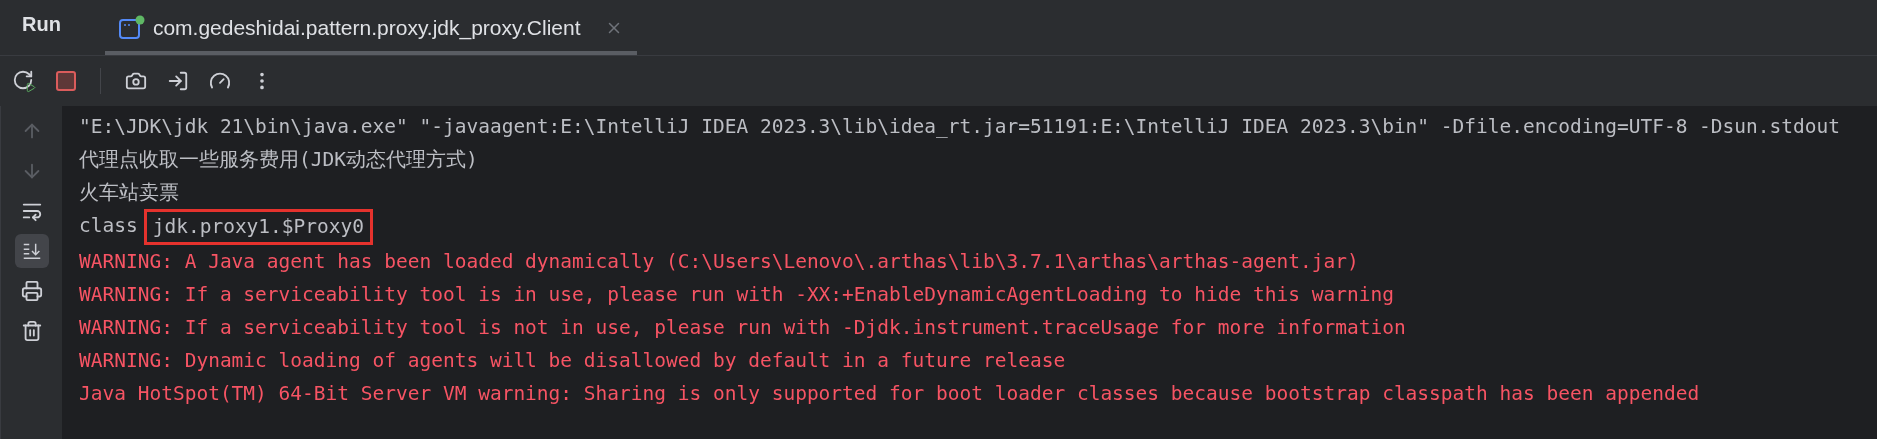 The width and height of the screenshot is (1877, 439). Describe the element at coordinates (278, 160) in the screenshot. I see `console-line: 代理点收取一些服务费用(JDK动态代理方式)` at that location.